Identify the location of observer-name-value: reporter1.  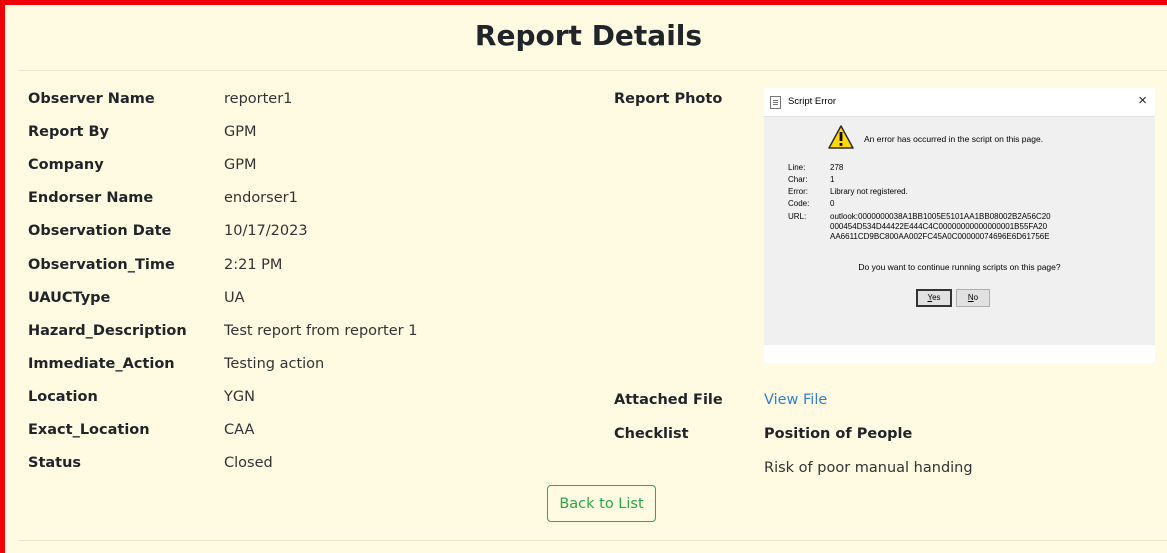
(258, 99).